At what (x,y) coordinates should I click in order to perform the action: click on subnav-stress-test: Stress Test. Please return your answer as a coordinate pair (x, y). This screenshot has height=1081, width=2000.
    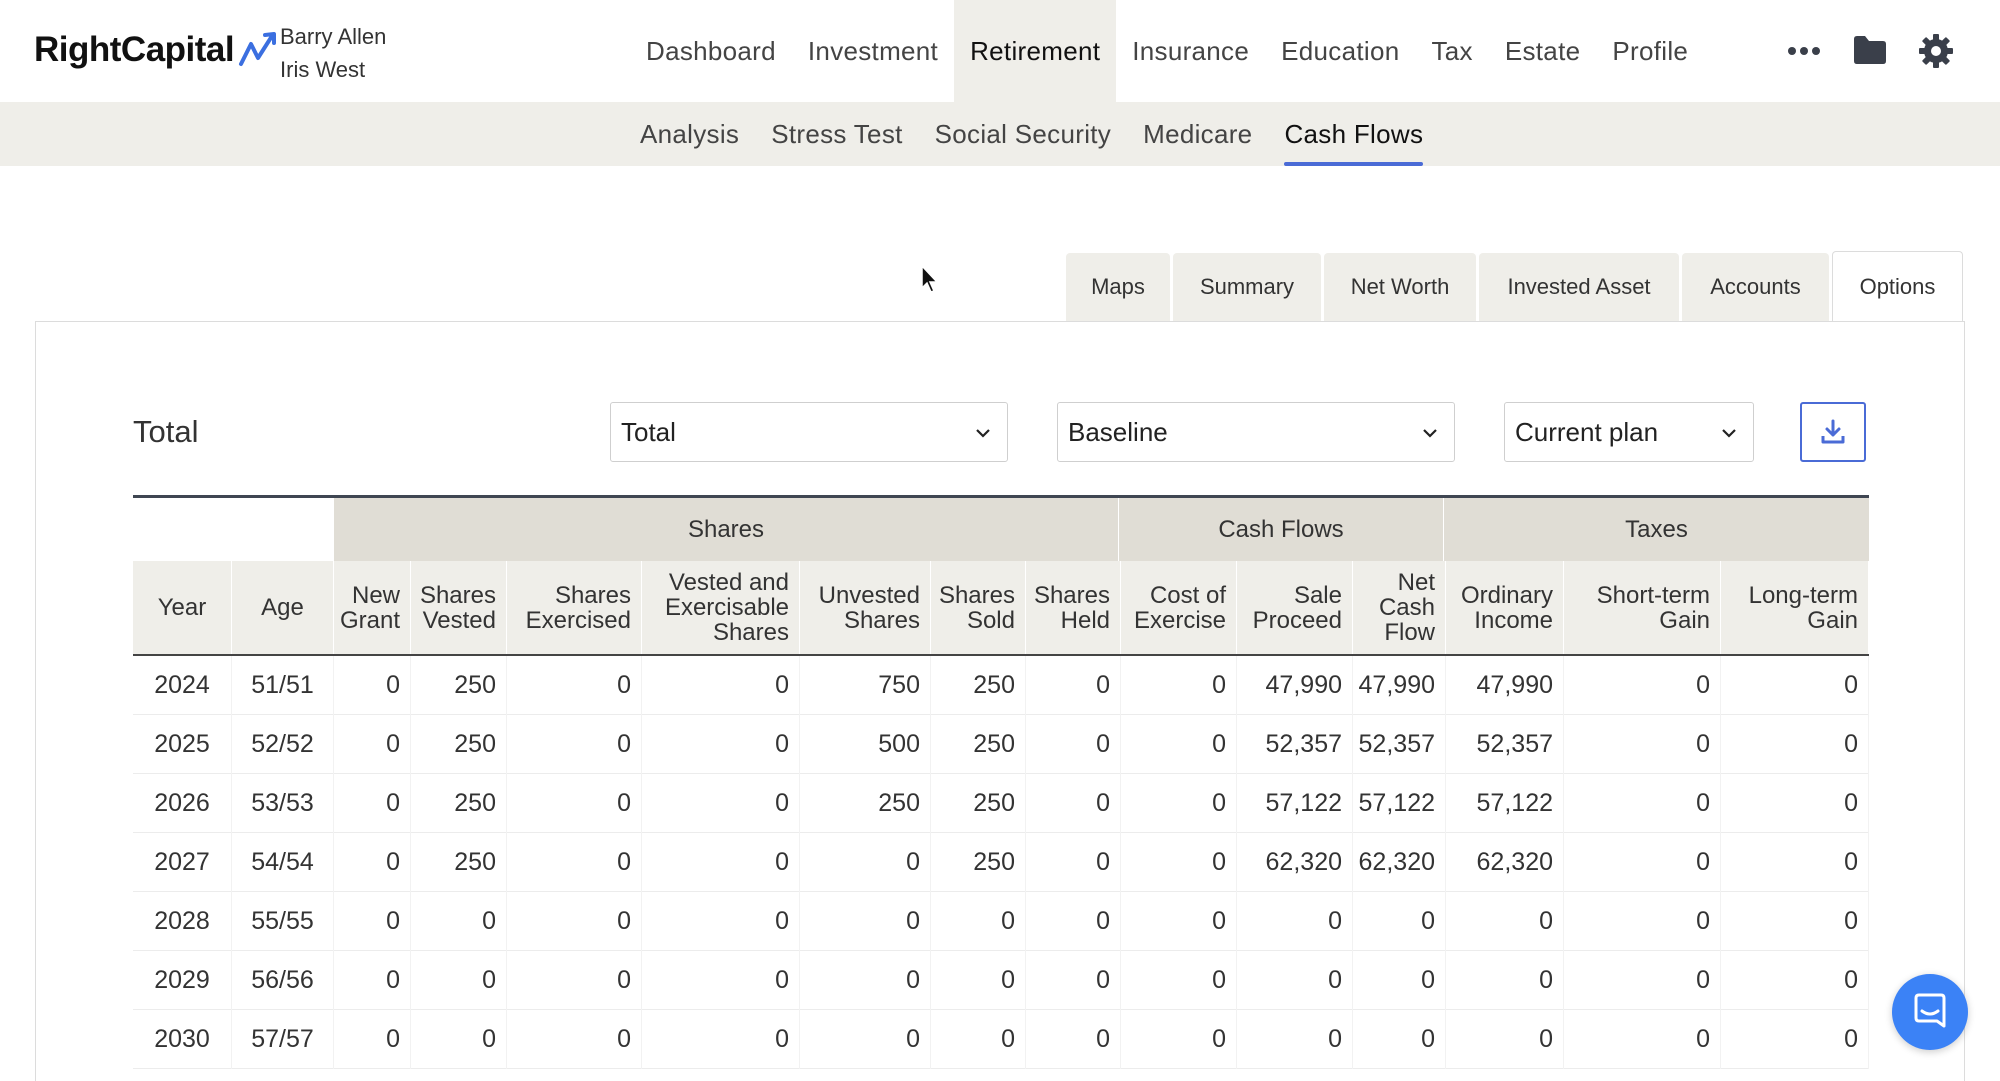
    Looking at the image, I should click on (836, 134).